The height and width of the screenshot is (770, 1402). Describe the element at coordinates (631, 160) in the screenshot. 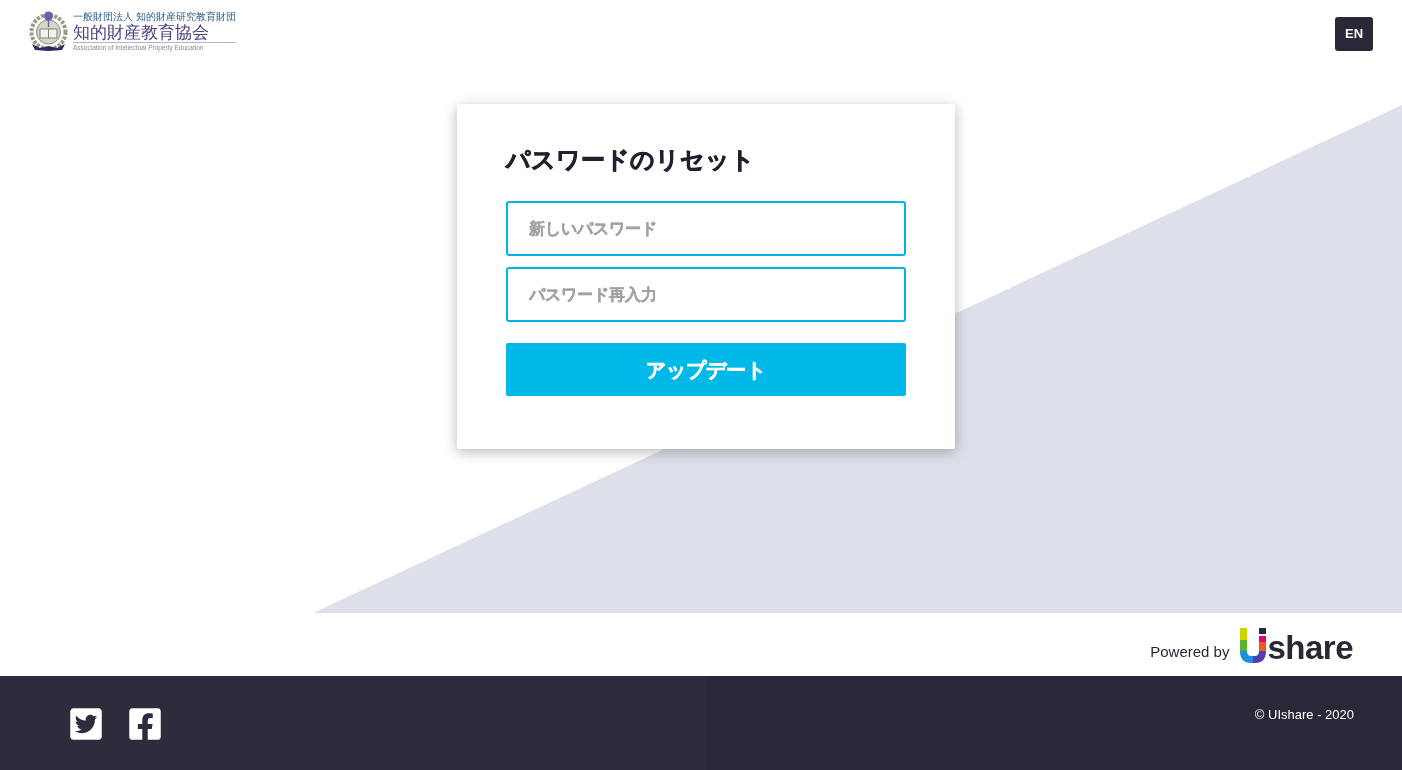

I see `form-title: パスワードのリセット` at that location.